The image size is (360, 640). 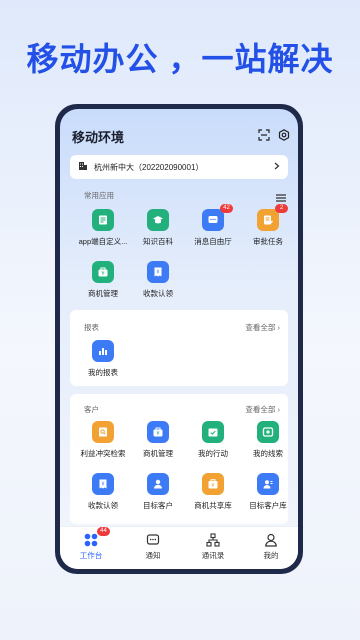 I want to click on reports-title: 报表, so click(x=91, y=327).